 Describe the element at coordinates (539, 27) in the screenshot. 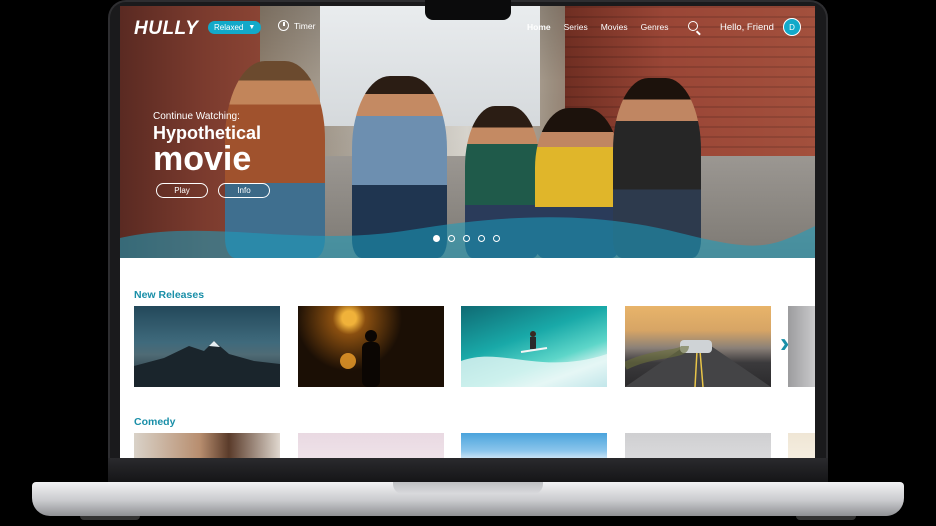

I see `nav-item-home: Home` at that location.